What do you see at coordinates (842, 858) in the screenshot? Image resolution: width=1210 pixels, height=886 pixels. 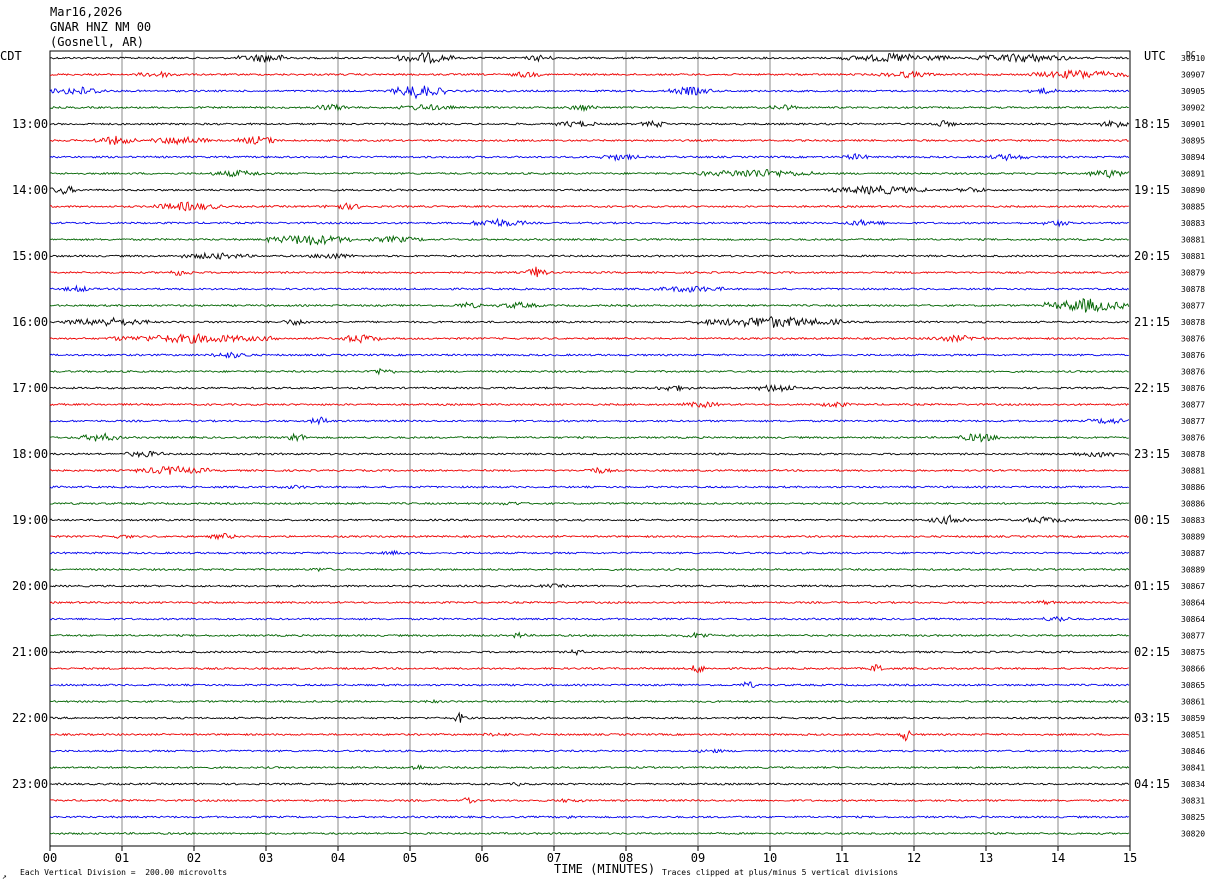 I see `x-tick-label: 11` at bounding box center [842, 858].